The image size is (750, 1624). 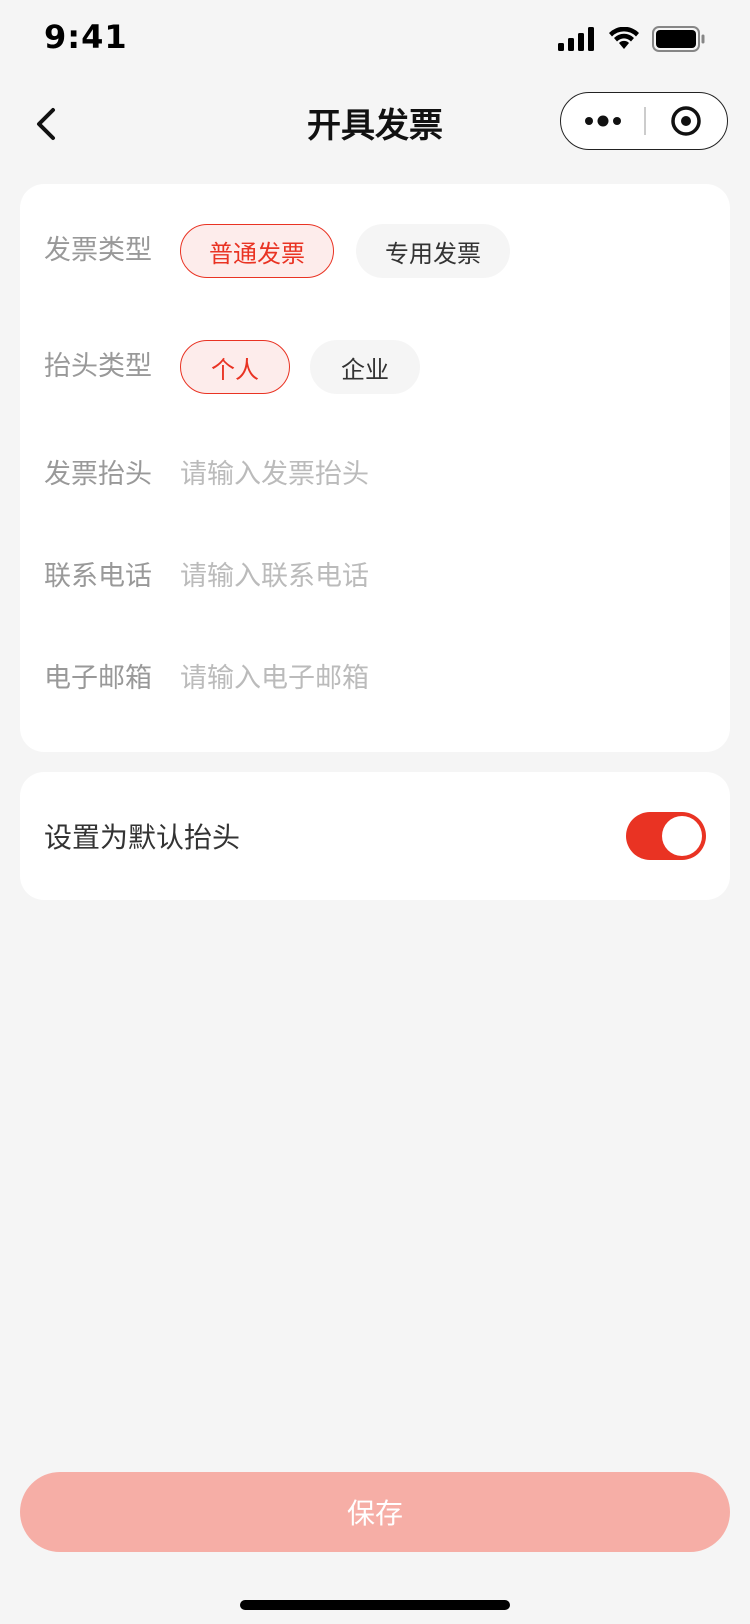 What do you see at coordinates (98, 678) in the screenshot?
I see `email-label: 电子邮箱` at bounding box center [98, 678].